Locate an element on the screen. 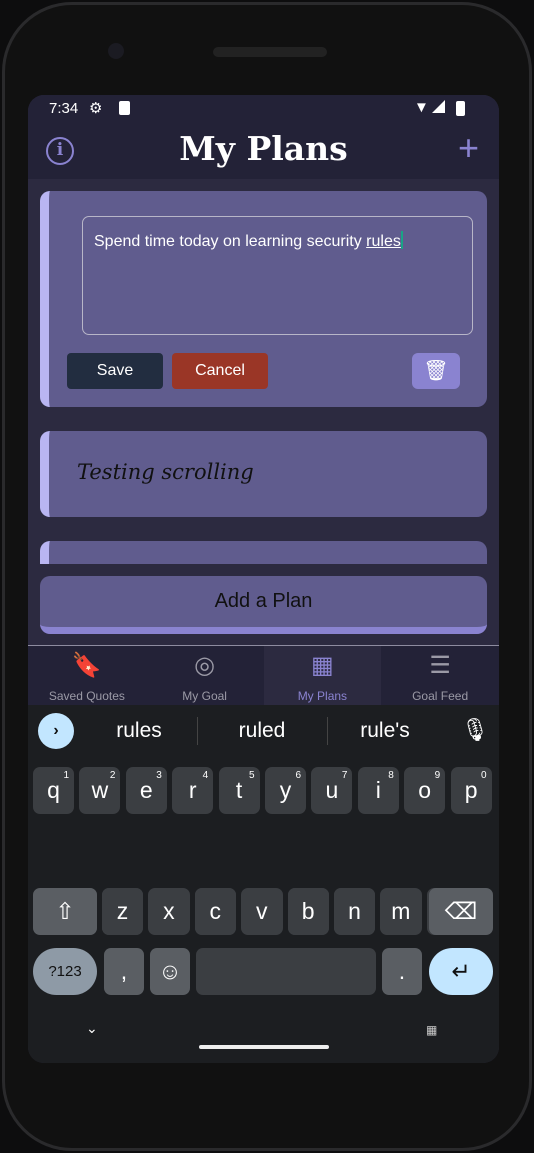 The width and height of the screenshot is (534, 1153). key-hint: 6 is located at coordinates (298, 775).